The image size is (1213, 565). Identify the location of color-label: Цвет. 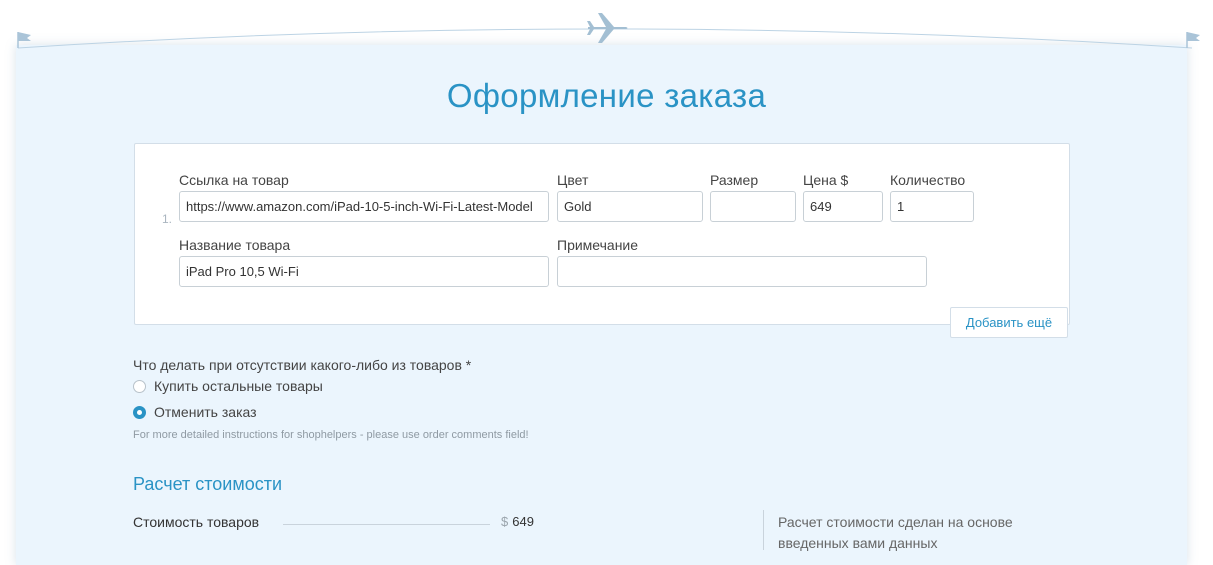
(573, 180).